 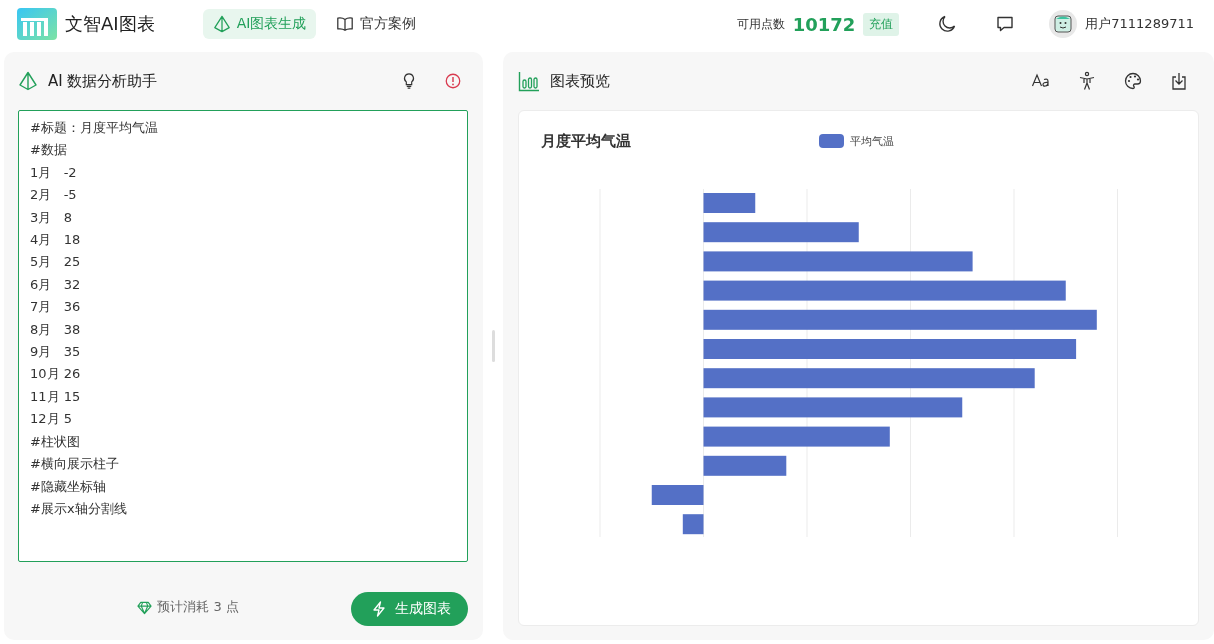 I want to click on resize-handle, so click(x=493, y=346).